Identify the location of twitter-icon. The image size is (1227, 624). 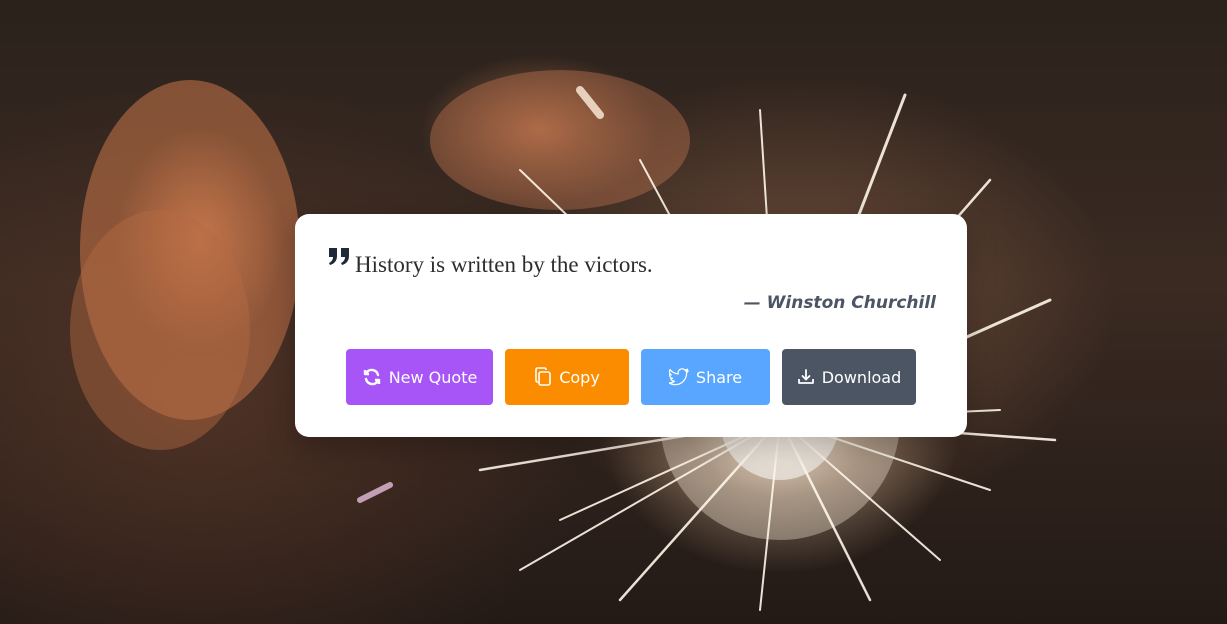
(678, 377).